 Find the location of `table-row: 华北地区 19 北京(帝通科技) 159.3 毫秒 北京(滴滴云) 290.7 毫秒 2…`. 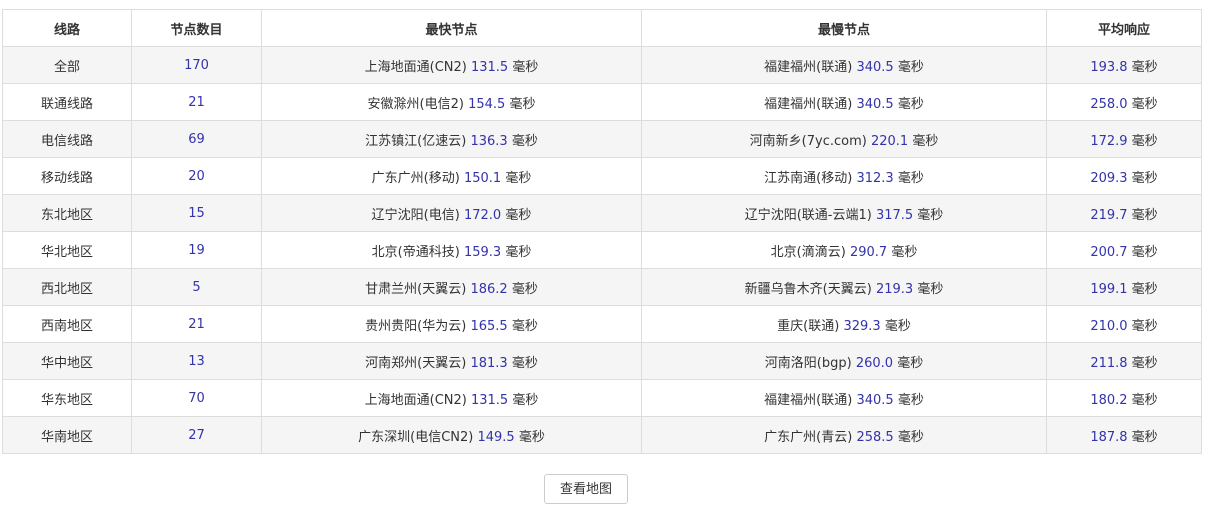

table-row: 华北地区 19 北京(帝通科技) 159.3 毫秒 北京(滴滴云) 290.7 毫秒 2… is located at coordinates (602, 250).